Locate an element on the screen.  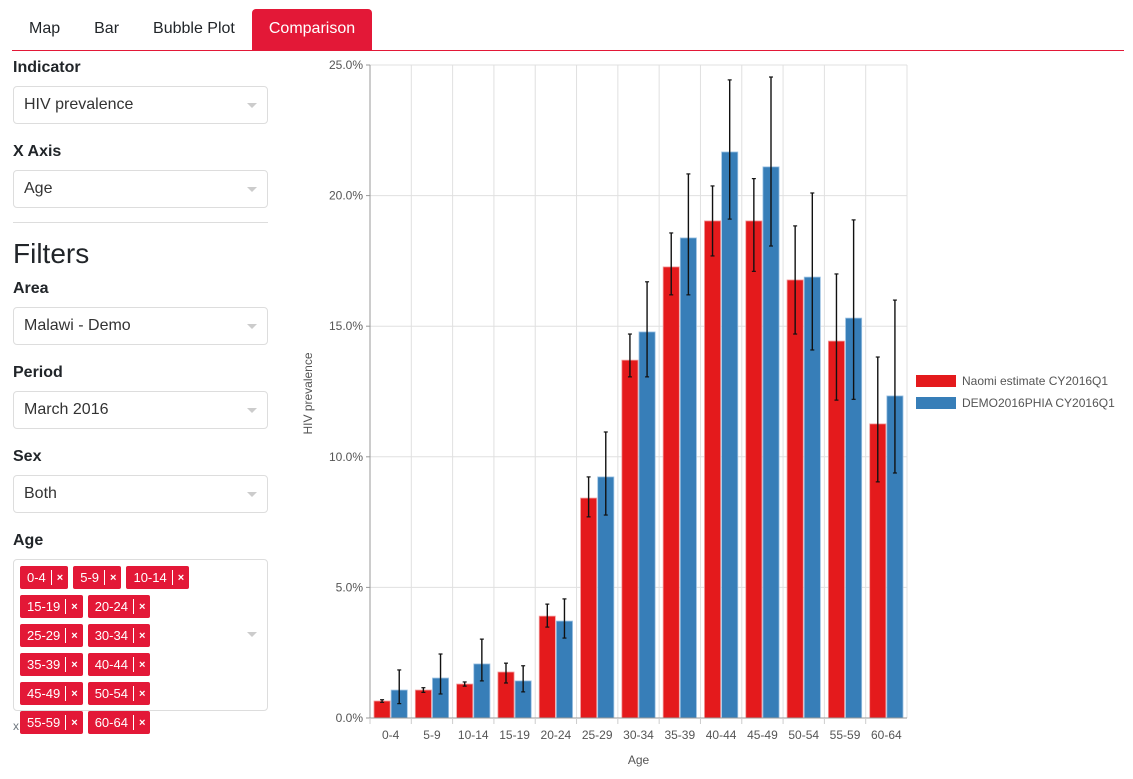
age-chip: 20-24 × is located at coordinates (119, 606).